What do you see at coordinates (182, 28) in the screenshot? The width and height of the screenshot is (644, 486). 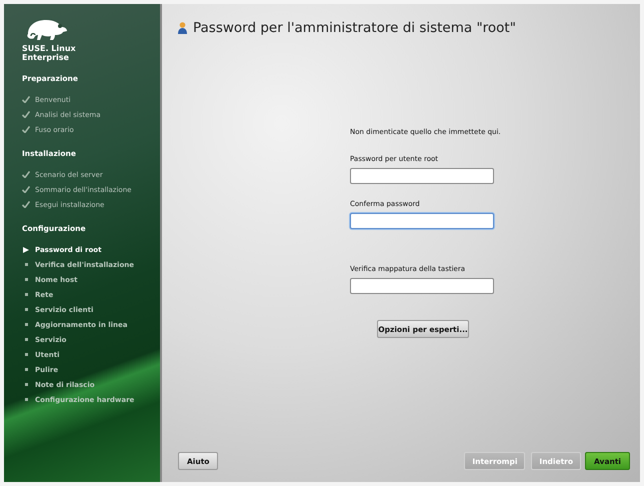 I see `user-icon` at bounding box center [182, 28].